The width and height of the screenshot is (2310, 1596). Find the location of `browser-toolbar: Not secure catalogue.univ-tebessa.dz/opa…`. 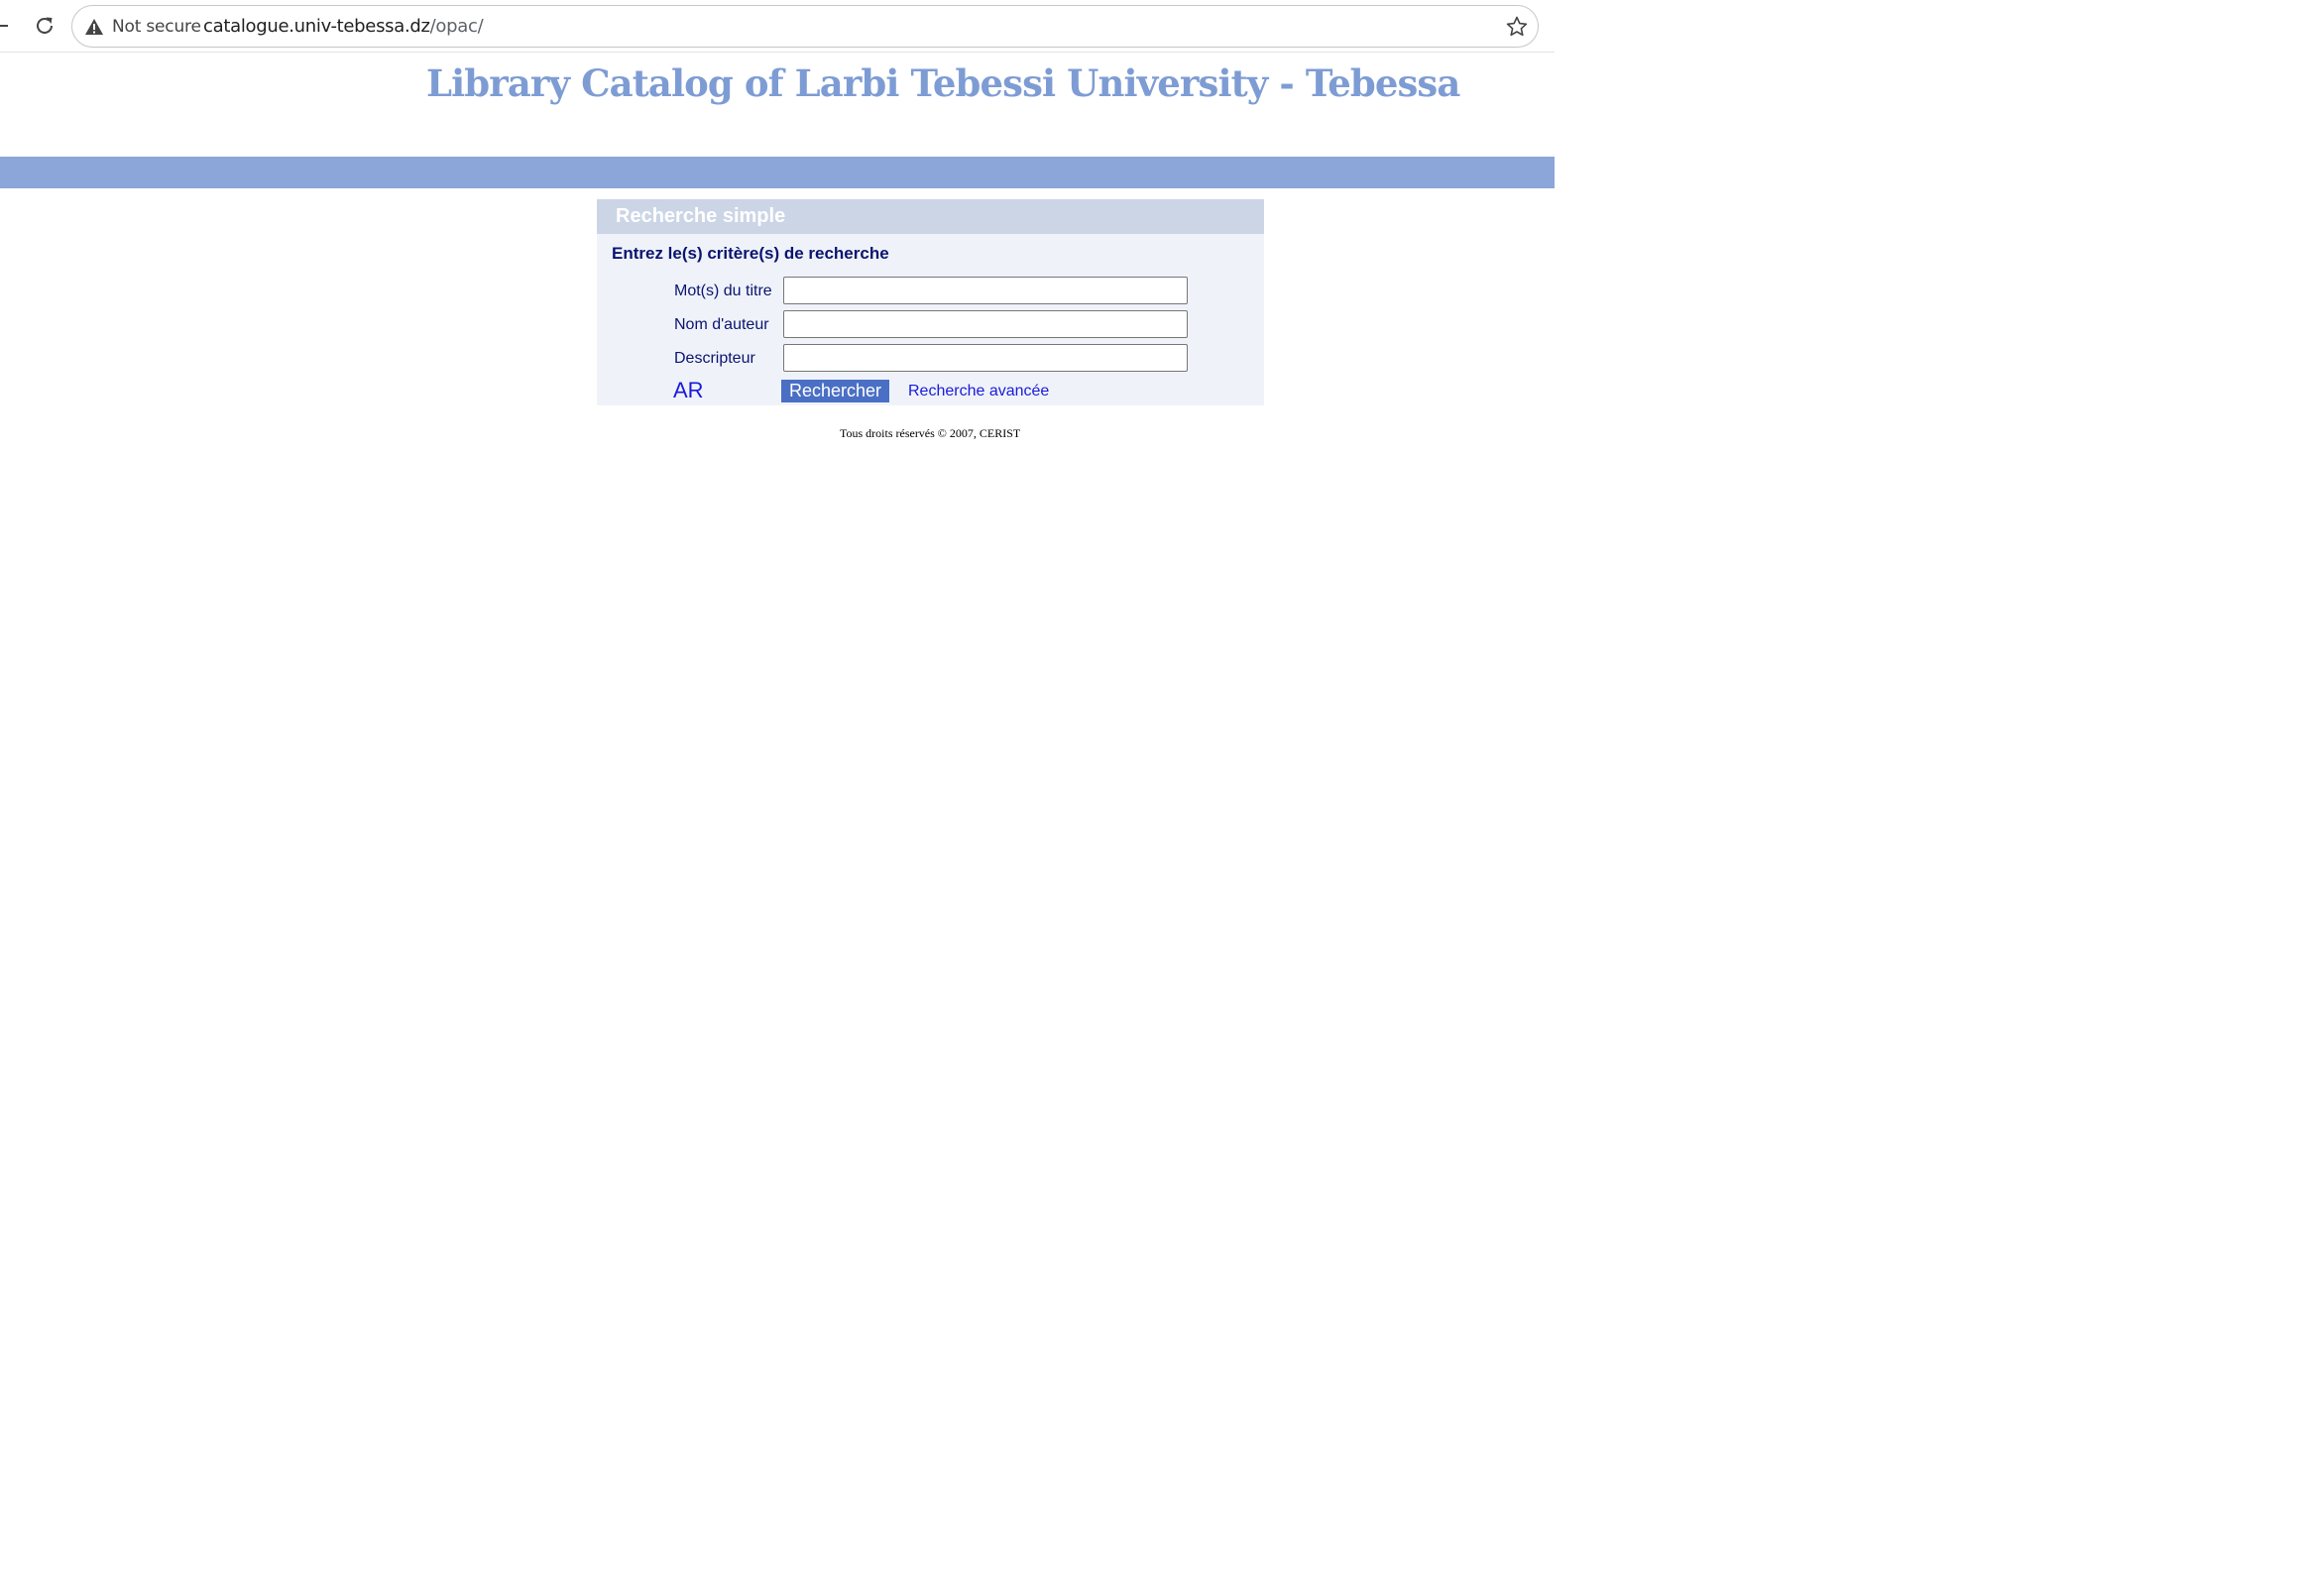

browser-toolbar: Not secure catalogue.univ-tebessa.dz/opa… is located at coordinates (777, 26).